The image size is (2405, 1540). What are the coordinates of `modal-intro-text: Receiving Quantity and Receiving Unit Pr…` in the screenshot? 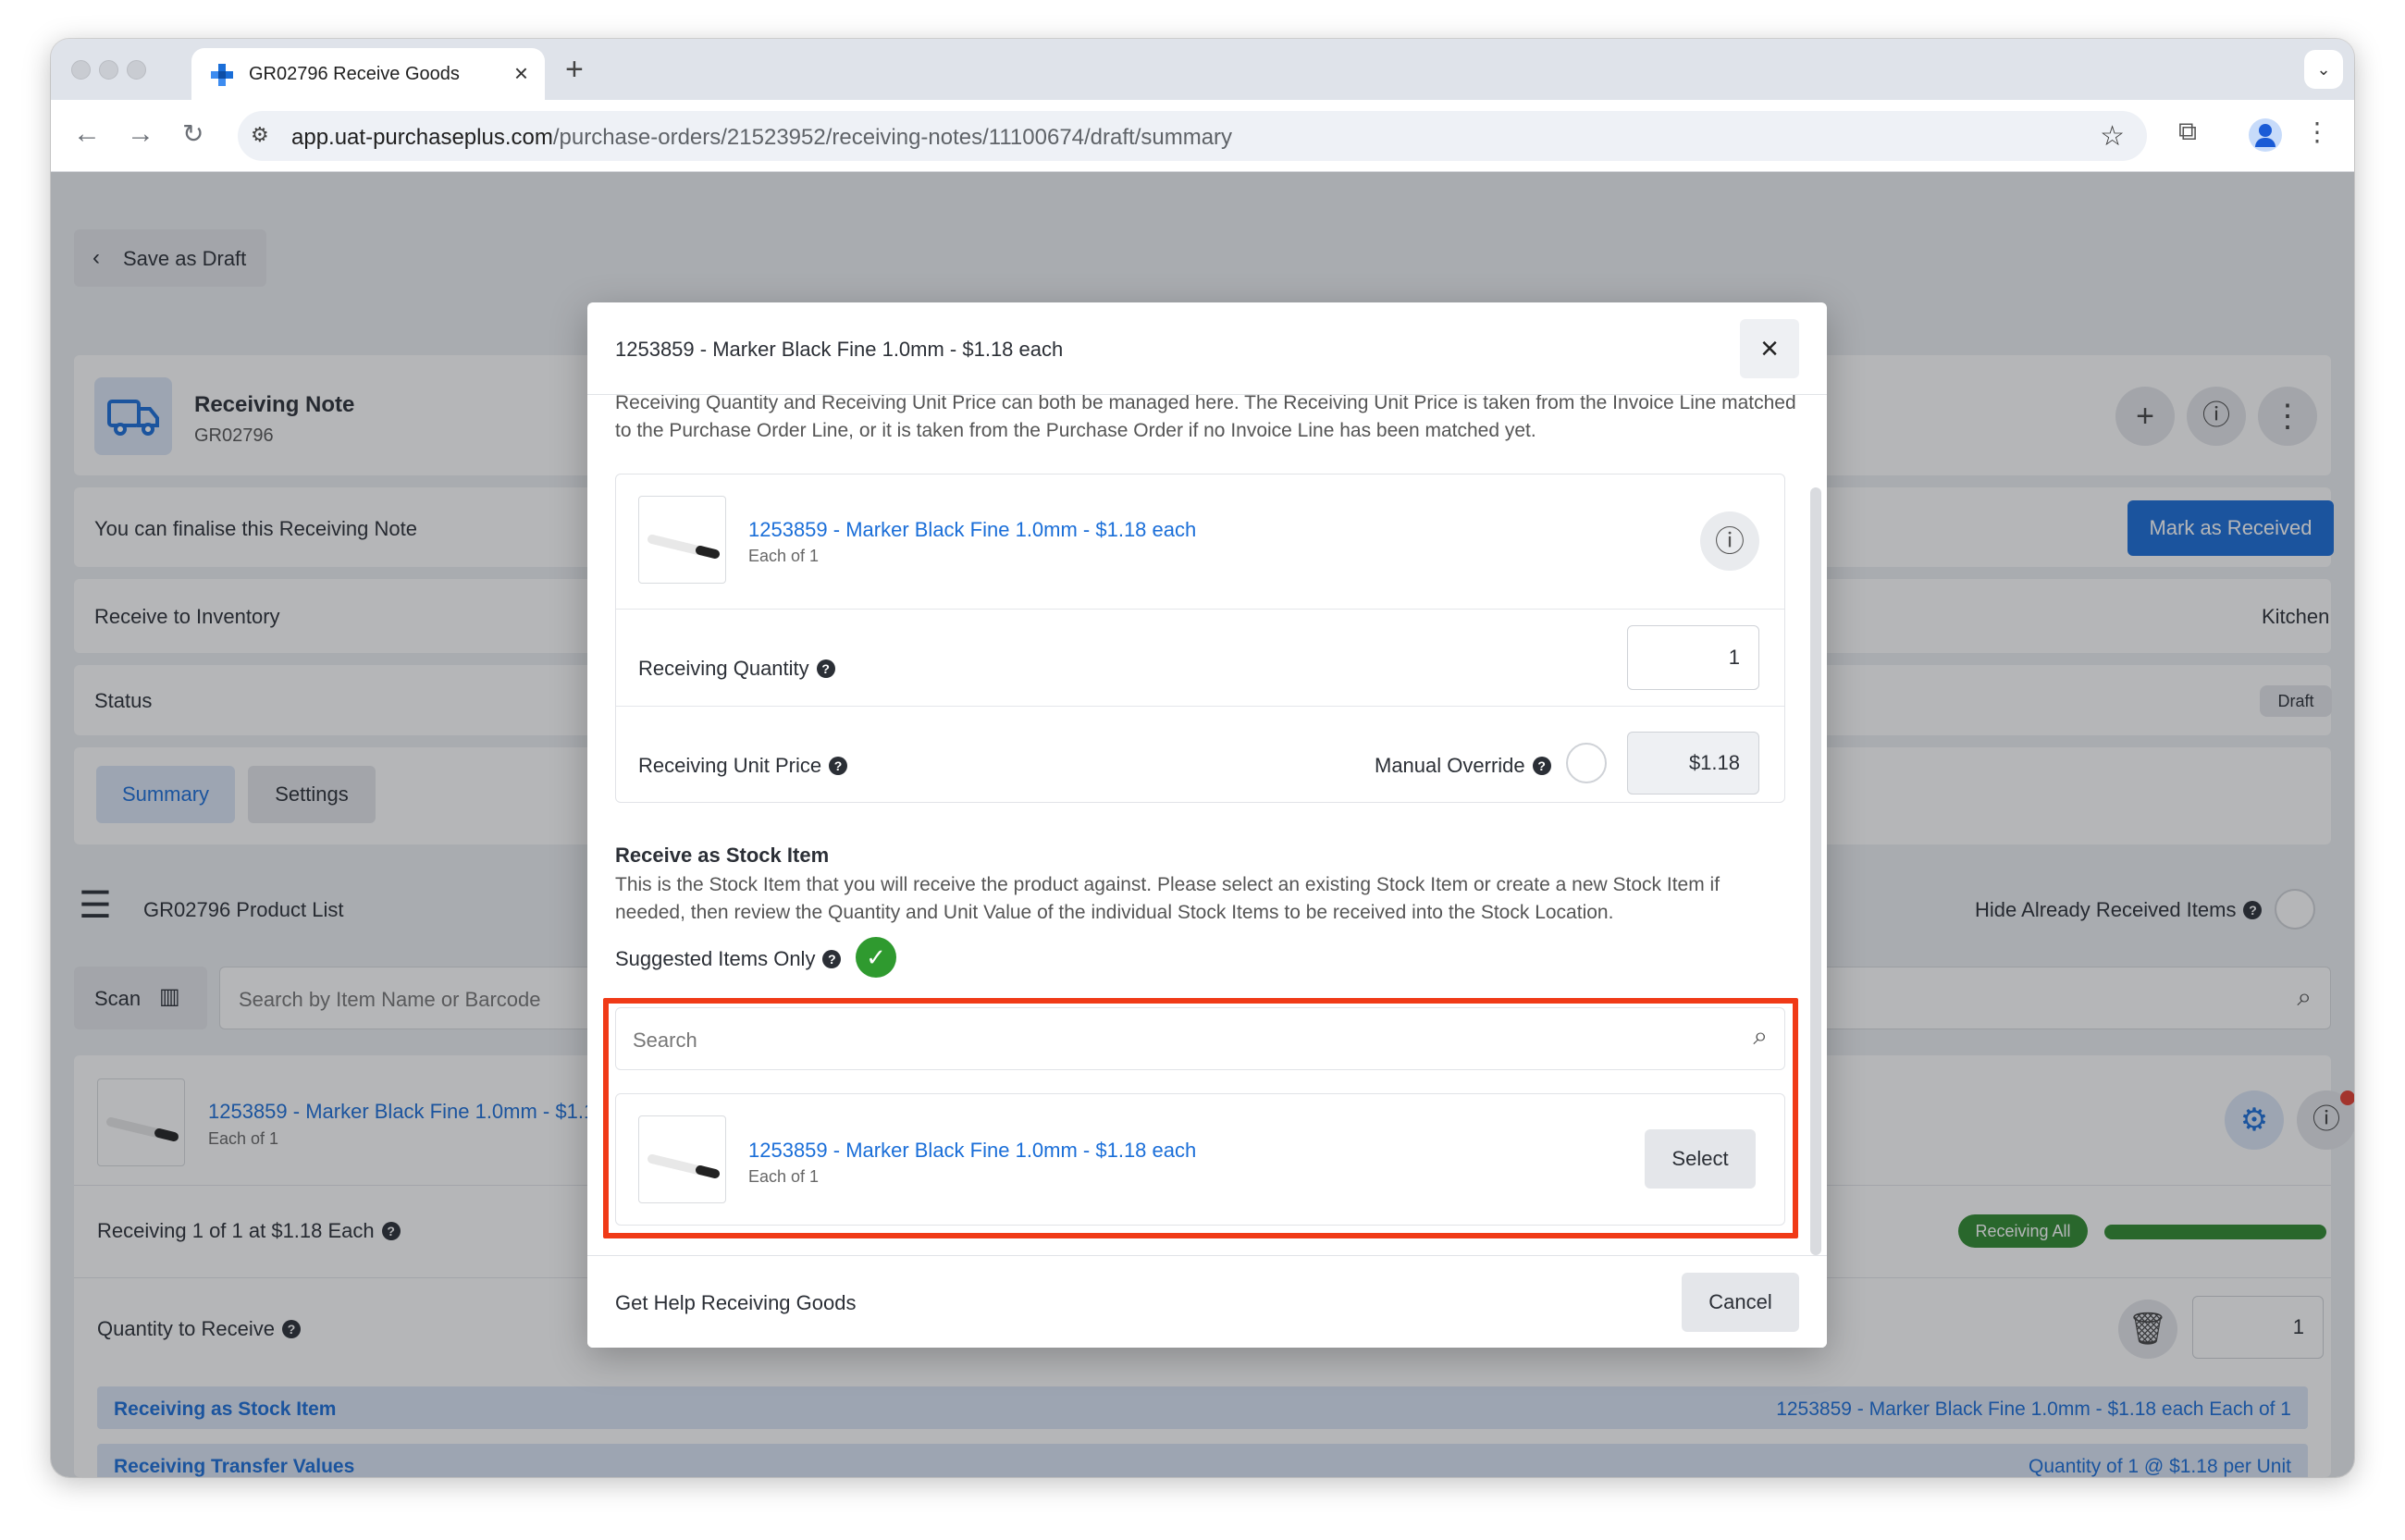 It's located at (1206, 418).